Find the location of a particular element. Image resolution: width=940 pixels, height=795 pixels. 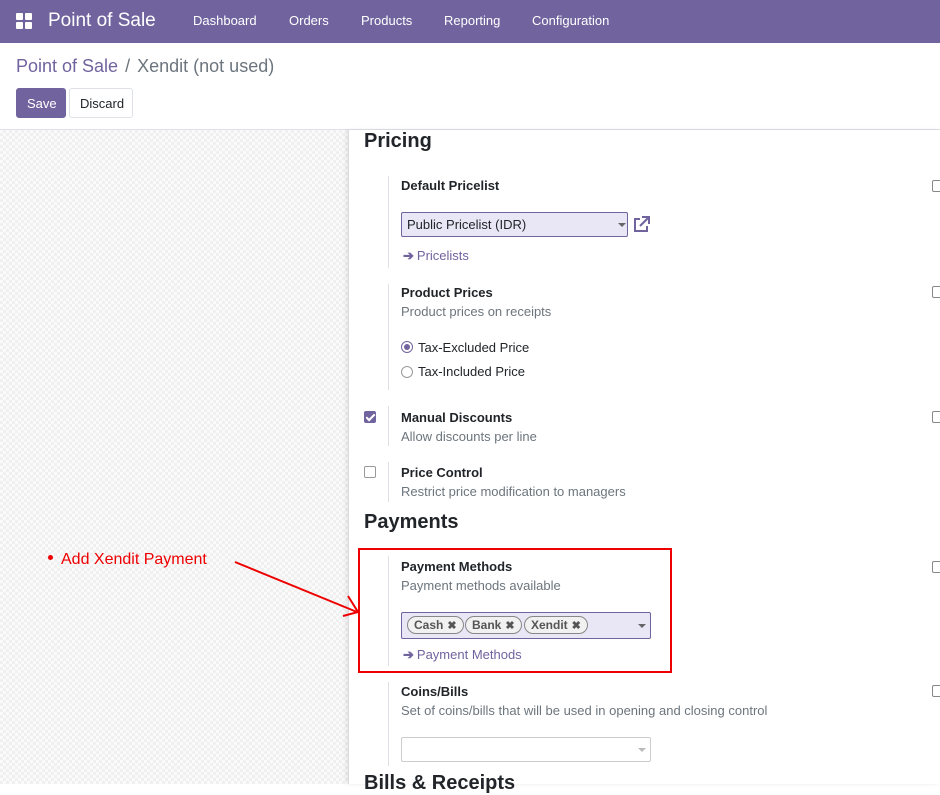

annotation-arrow-icon is located at coordinates (297, 589).